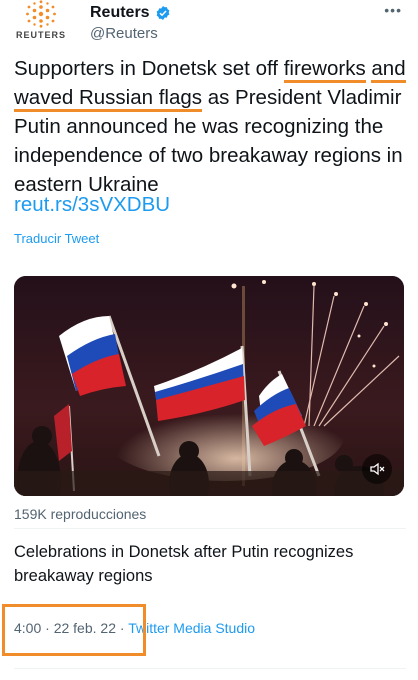 Image resolution: width=418 pixels, height=680 pixels. I want to click on verified-badge-icon, so click(162, 13).